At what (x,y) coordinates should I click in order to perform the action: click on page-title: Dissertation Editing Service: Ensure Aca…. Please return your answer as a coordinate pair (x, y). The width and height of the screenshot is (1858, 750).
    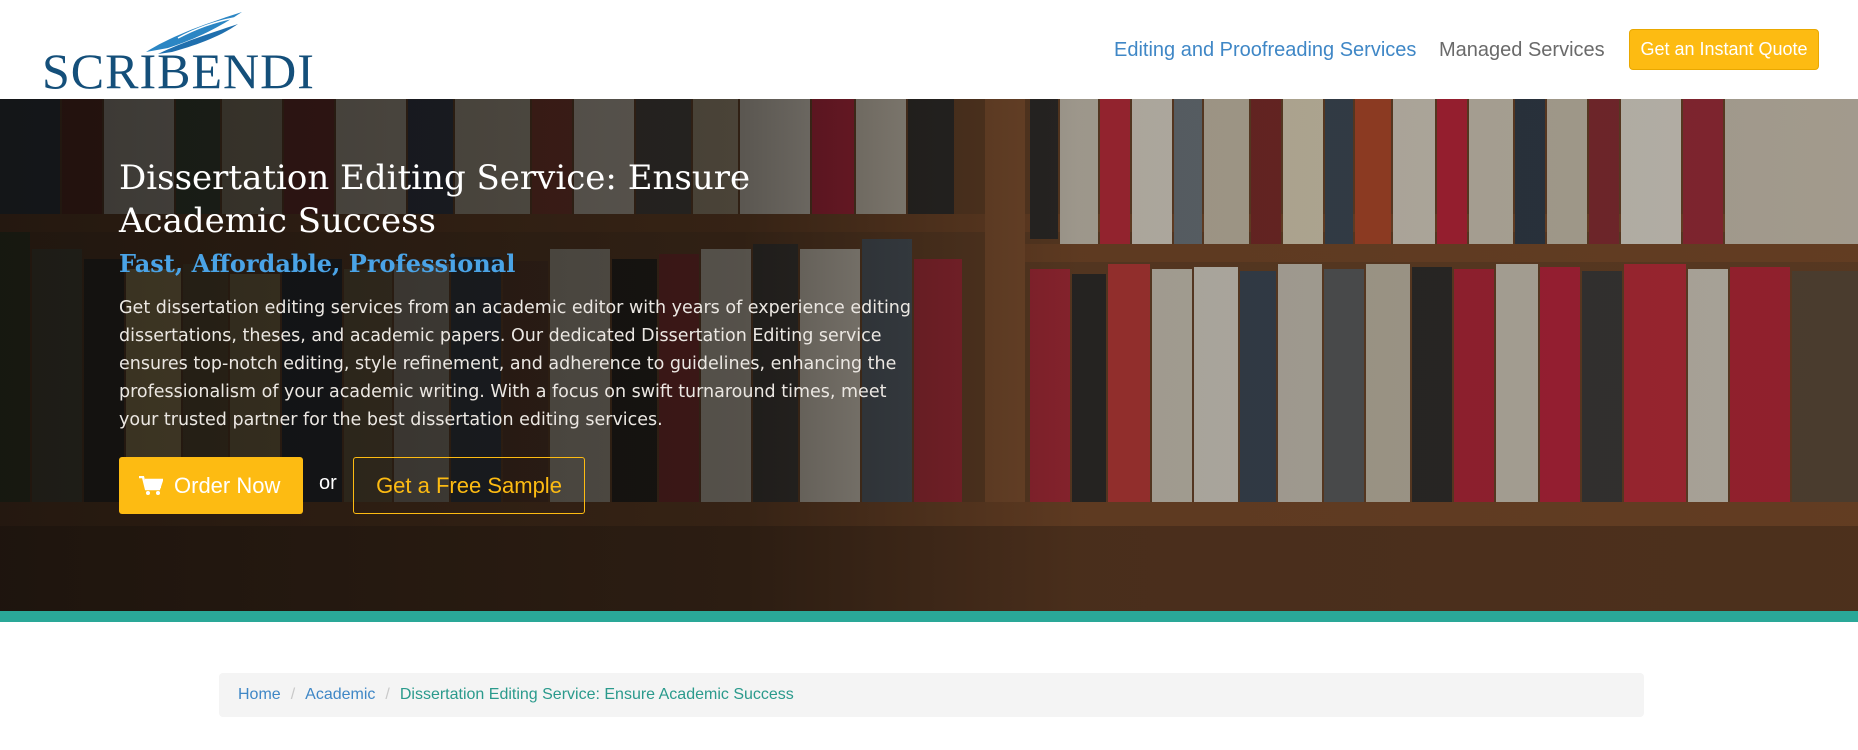
    Looking at the image, I should click on (435, 199).